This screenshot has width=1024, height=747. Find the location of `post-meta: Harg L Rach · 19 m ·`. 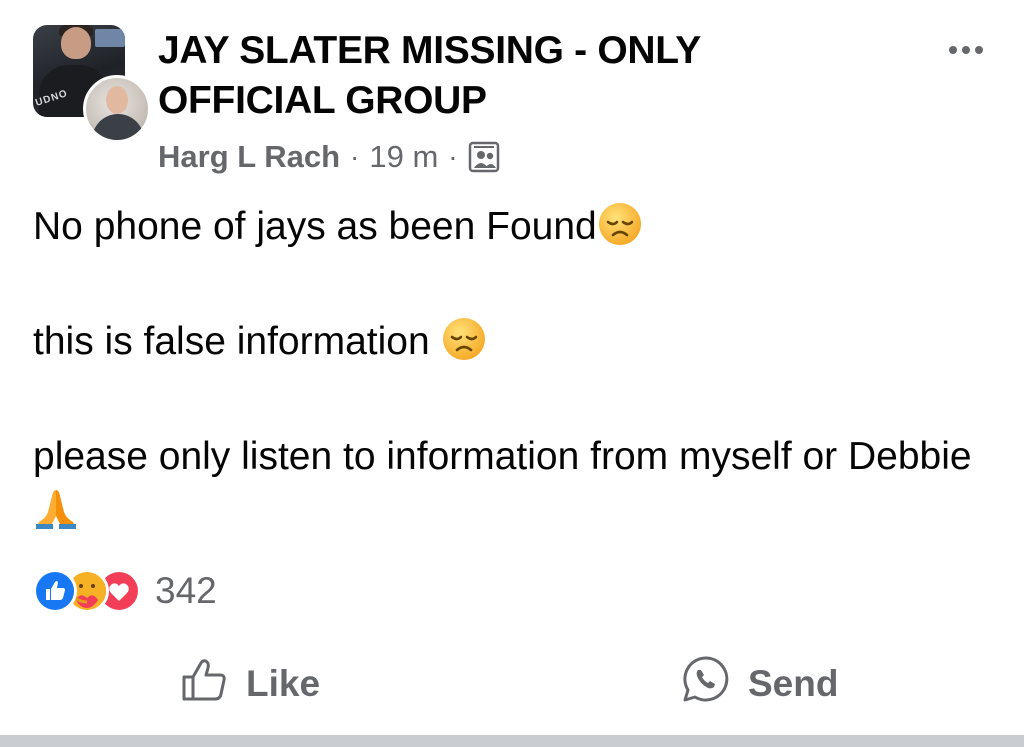

post-meta: Harg L Rach · 19 m · is located at coordinates (330, 157).